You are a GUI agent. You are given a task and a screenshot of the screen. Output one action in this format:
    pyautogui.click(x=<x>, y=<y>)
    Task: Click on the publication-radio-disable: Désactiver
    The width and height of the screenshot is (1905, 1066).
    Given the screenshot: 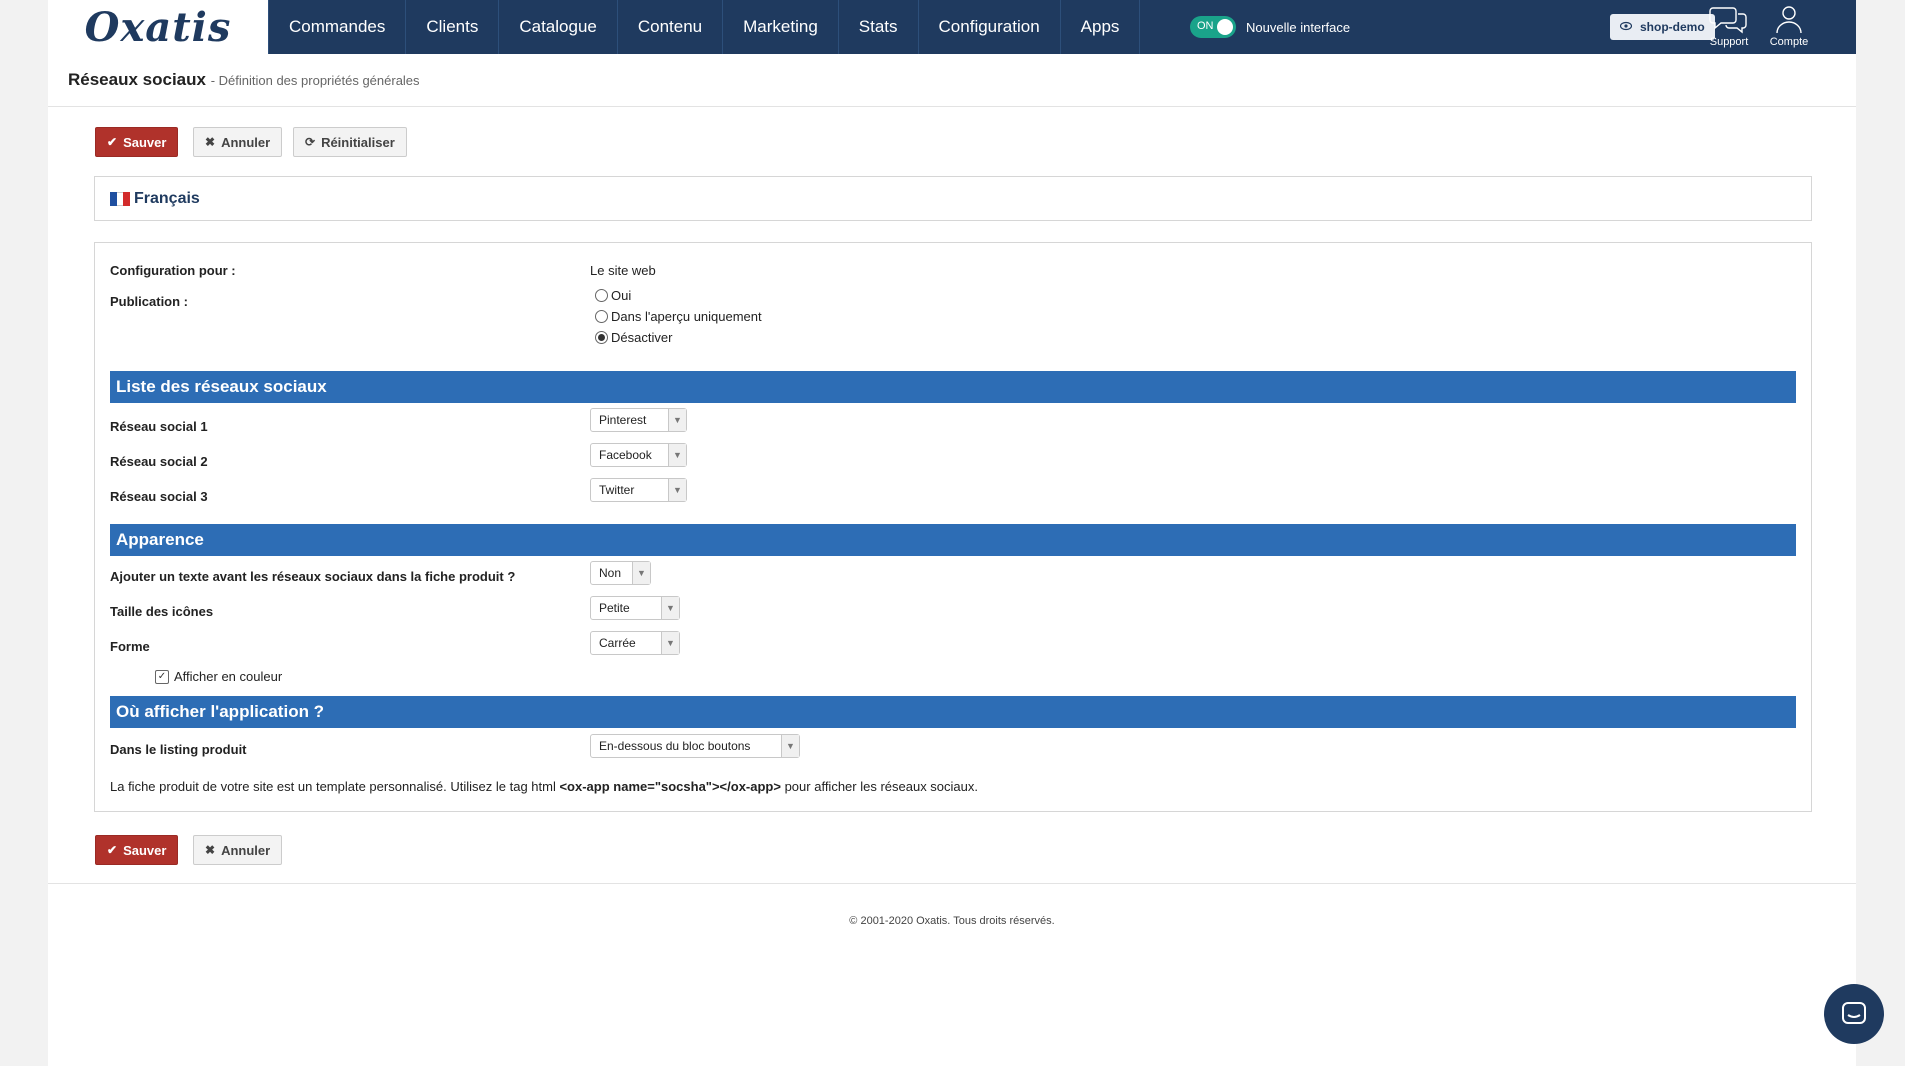 What is the action you would take?
    pyautogui.click(x=633, y=337)
    